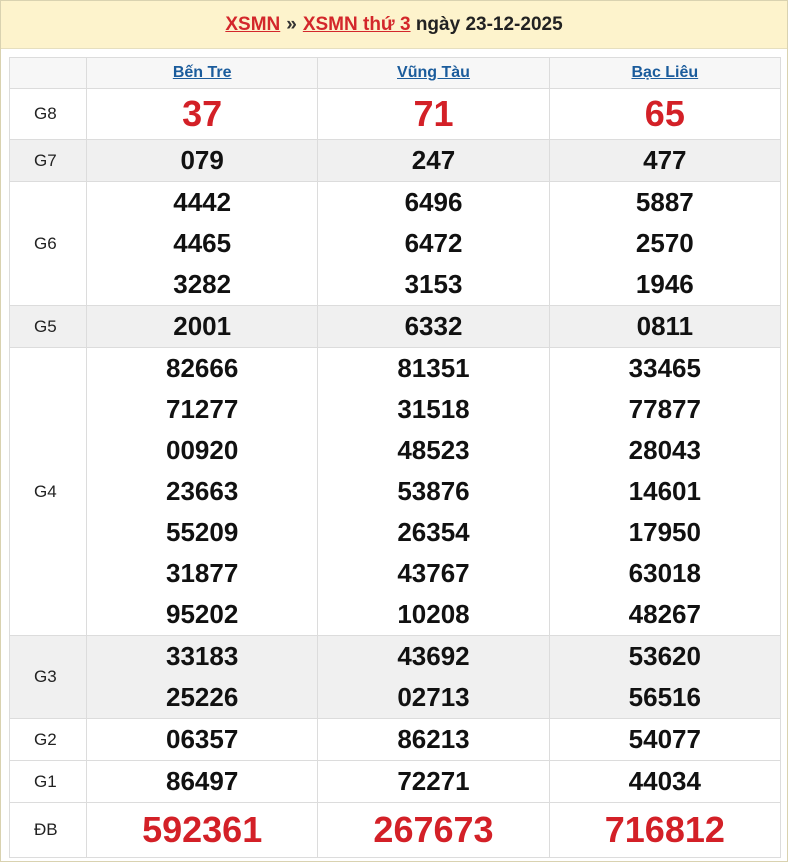  Describe the element at coordinates (48, 326) in the screenshot. I see `prize-label: G5` at that location.